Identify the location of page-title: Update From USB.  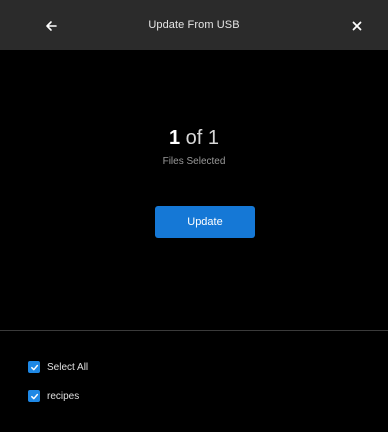
(194, 25).